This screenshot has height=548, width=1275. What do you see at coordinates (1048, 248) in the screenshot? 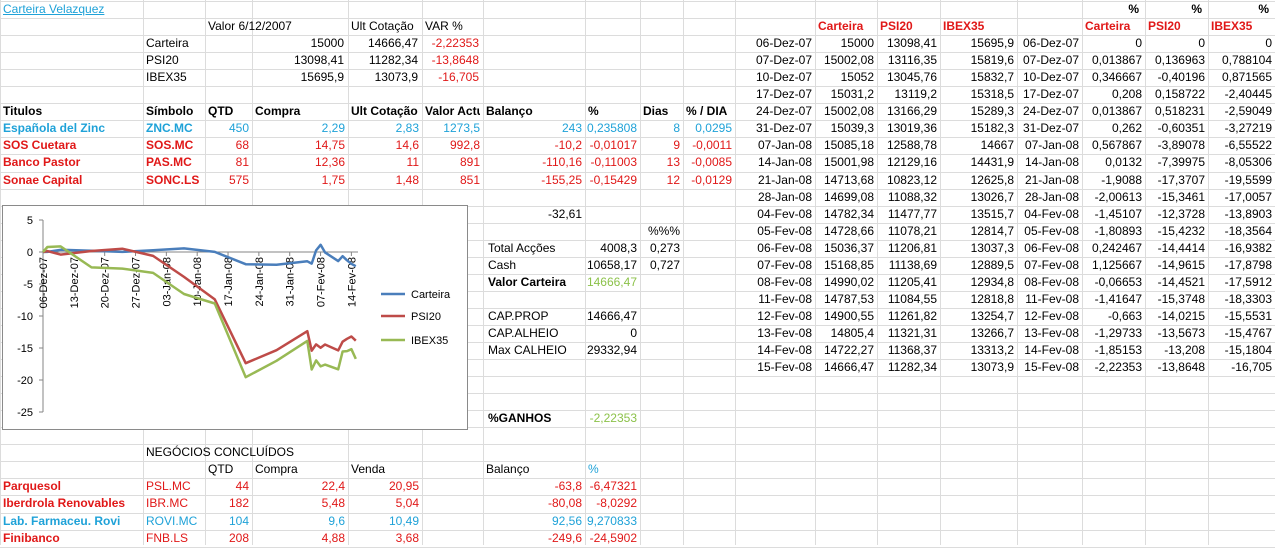
I see `hist-date-2: 06-Fev-08` at bounding box center [1048, 248].